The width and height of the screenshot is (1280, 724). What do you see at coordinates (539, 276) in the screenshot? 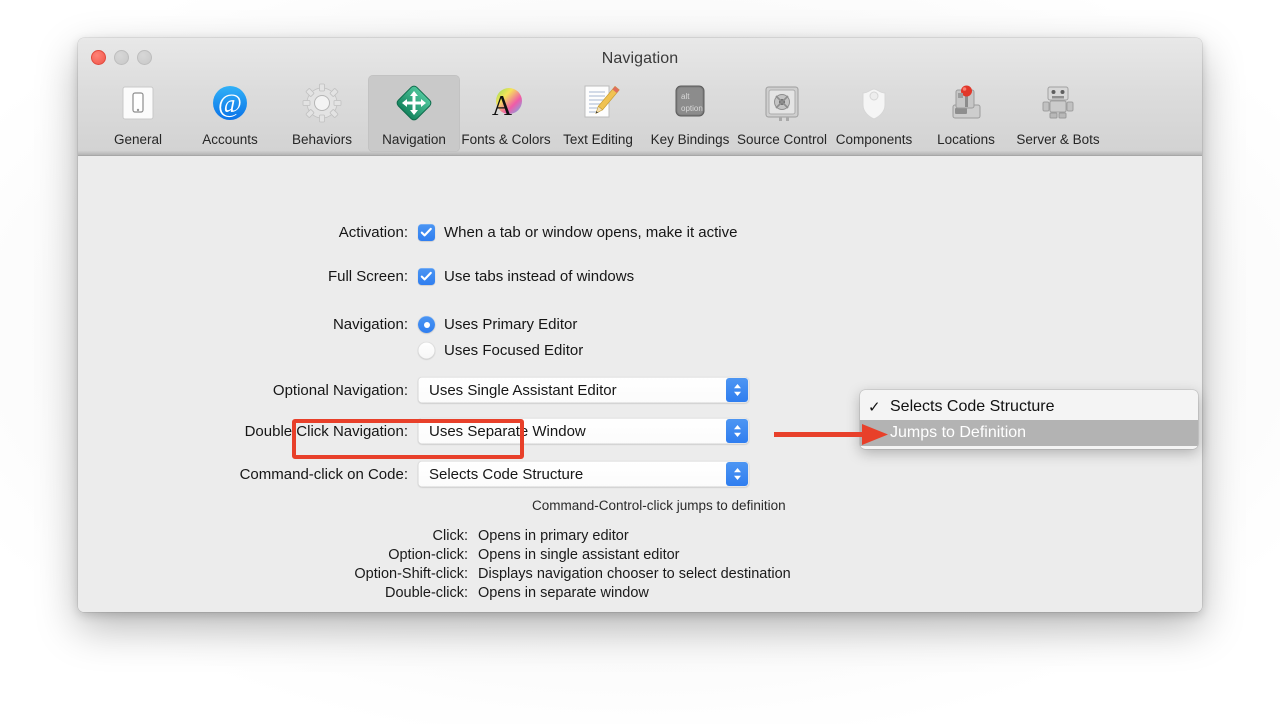
I see `full-screen-checkbox-label: Use tabs instead of windows` at bounding box center [539, 276].